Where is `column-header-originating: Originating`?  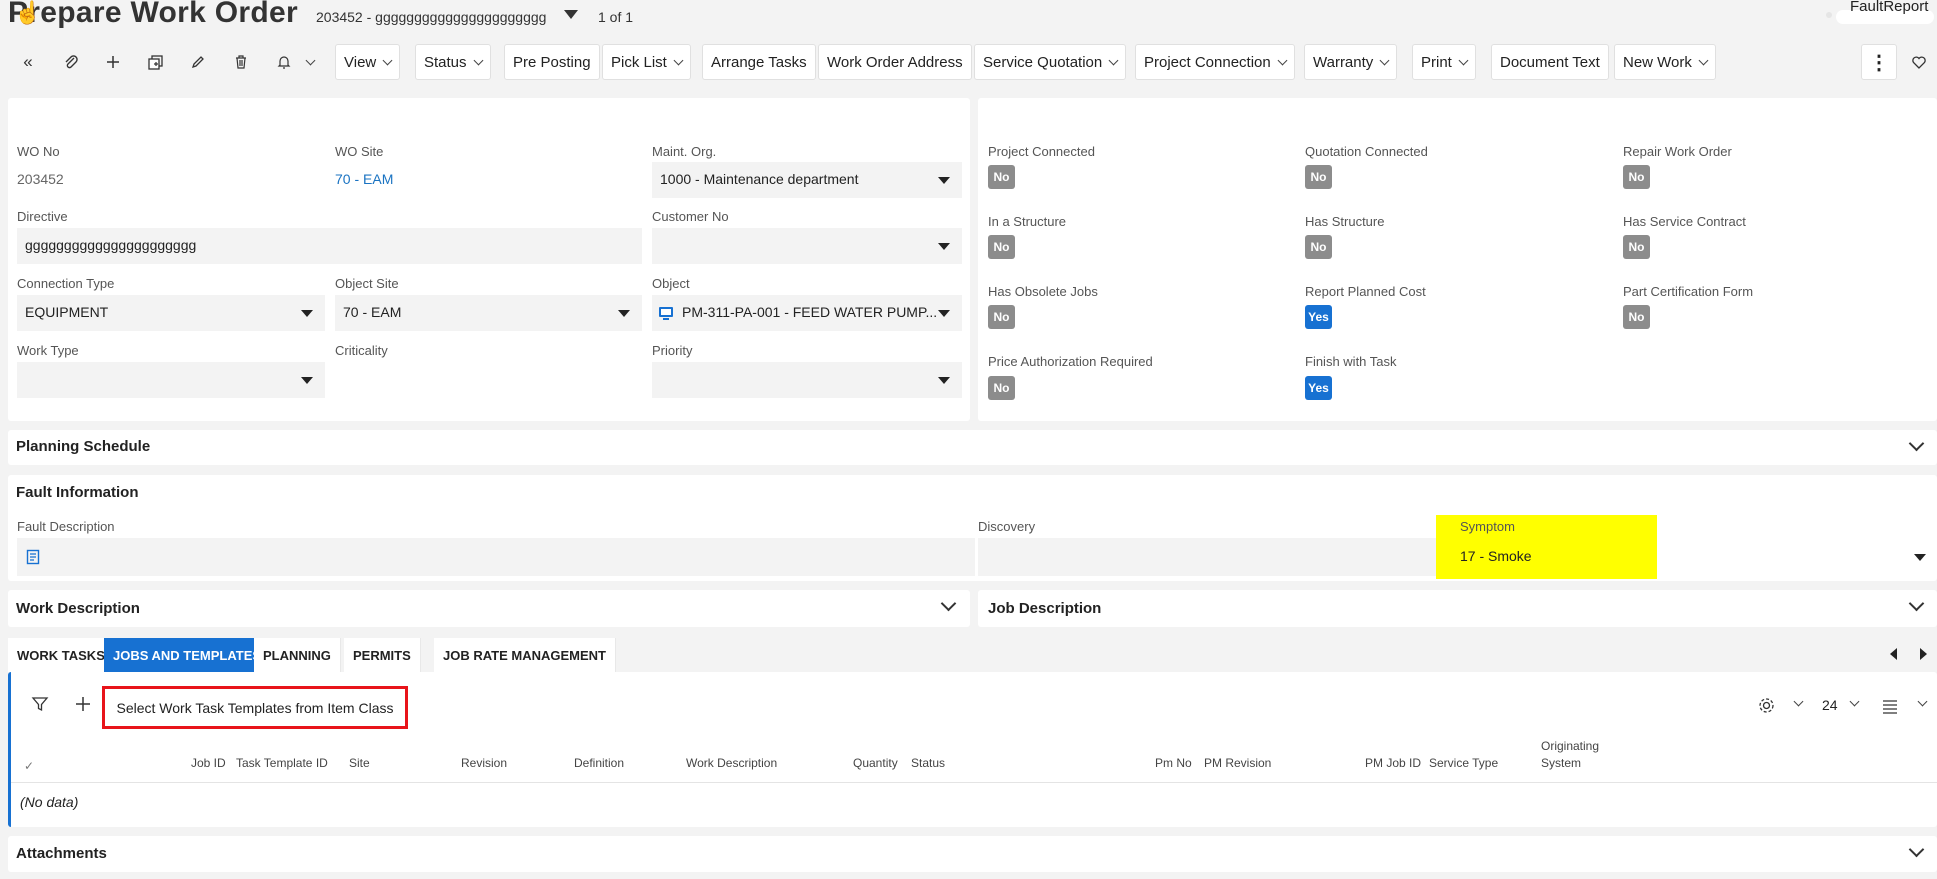 column-header-originating: Originating is located at coordinates (1570, 746).